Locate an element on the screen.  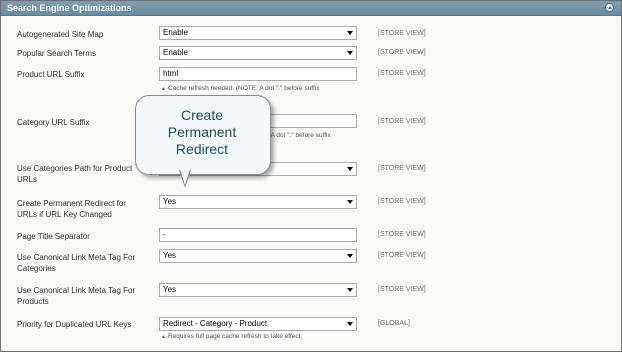
hint-category-url-suffix: E: A dot "." before suffix is located at coordinates (297, 135).